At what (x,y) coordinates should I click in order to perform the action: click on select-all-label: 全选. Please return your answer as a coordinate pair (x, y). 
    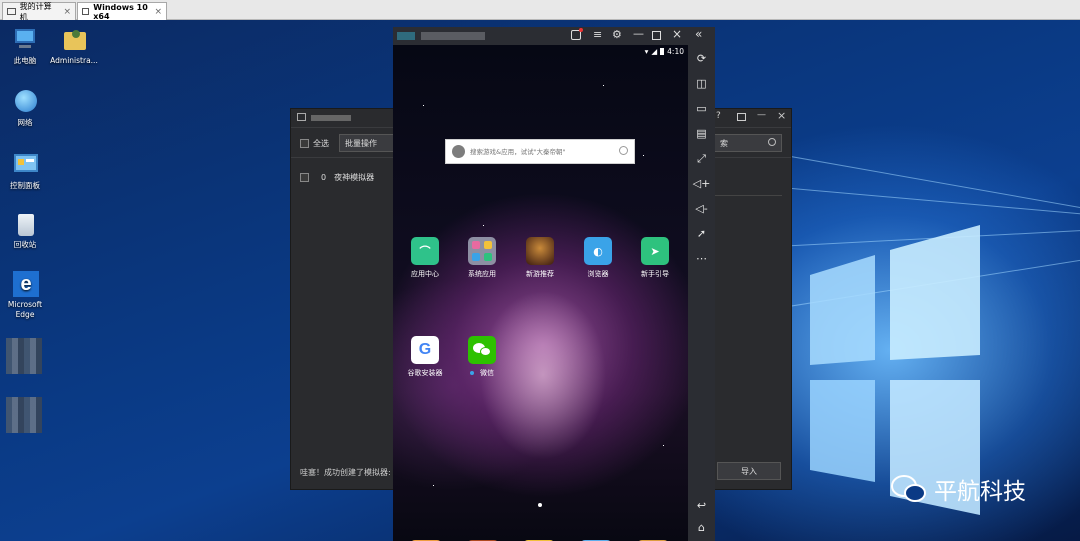
    Looking at the image, I should click on (321, 143).